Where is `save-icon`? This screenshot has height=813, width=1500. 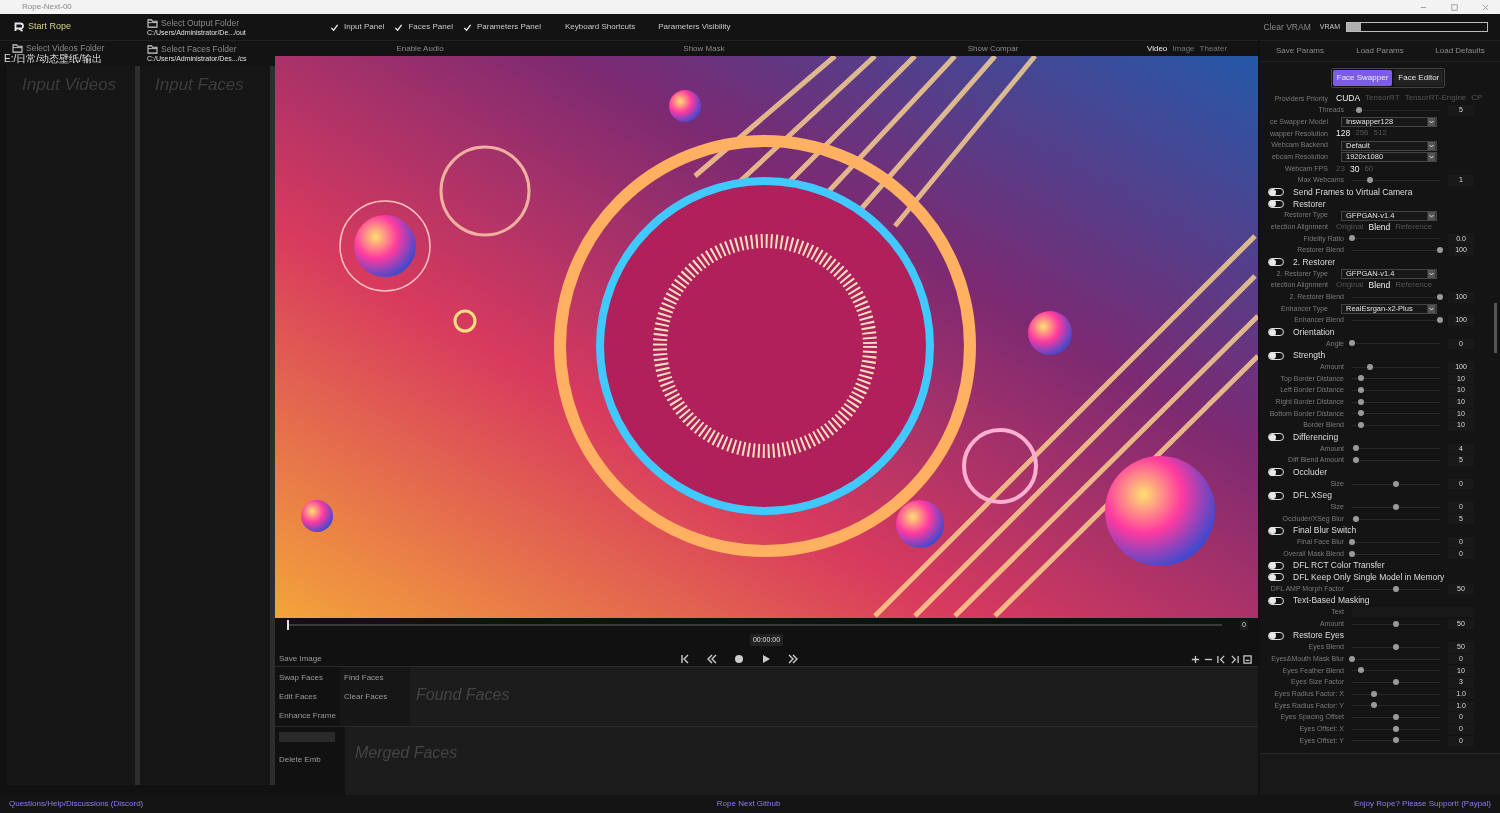 save-icon is located at coordinates (1247, 659).